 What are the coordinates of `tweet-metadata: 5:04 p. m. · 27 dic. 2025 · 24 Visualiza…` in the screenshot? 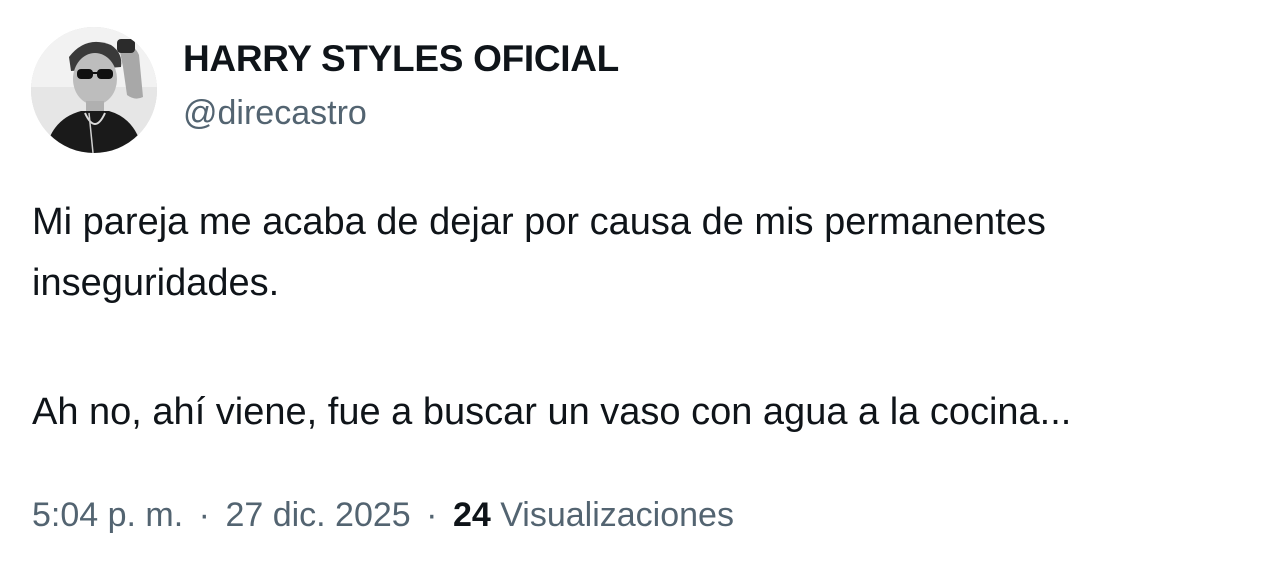 It's located at (383, 515).